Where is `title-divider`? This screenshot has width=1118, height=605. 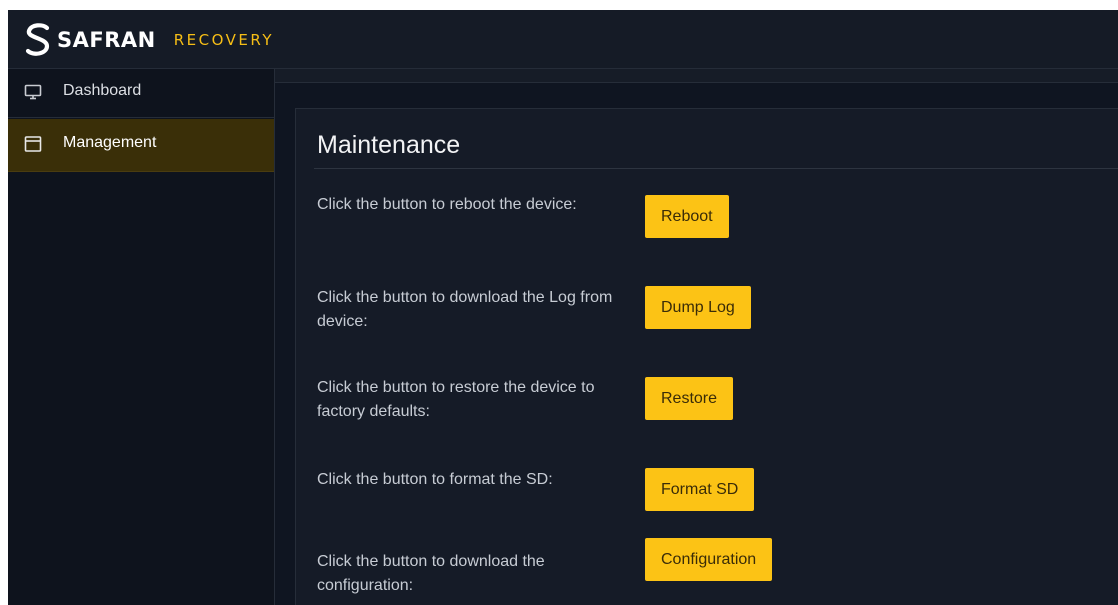
title-divider is located at coordinates (716, 168).